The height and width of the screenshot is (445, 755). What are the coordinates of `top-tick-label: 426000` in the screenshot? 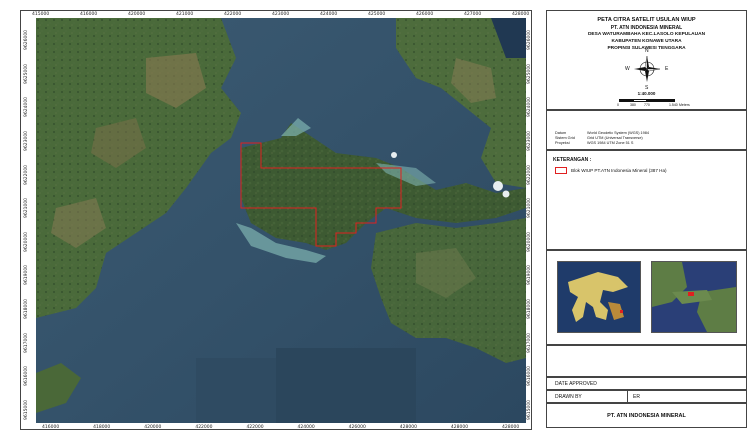 It's located at (425, 14).